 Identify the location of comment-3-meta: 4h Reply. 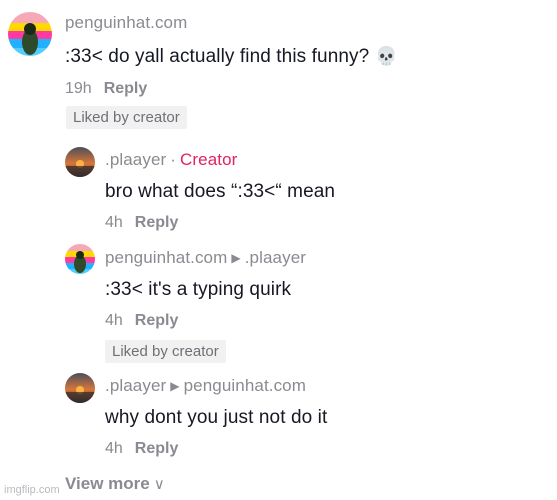
(141, 321).